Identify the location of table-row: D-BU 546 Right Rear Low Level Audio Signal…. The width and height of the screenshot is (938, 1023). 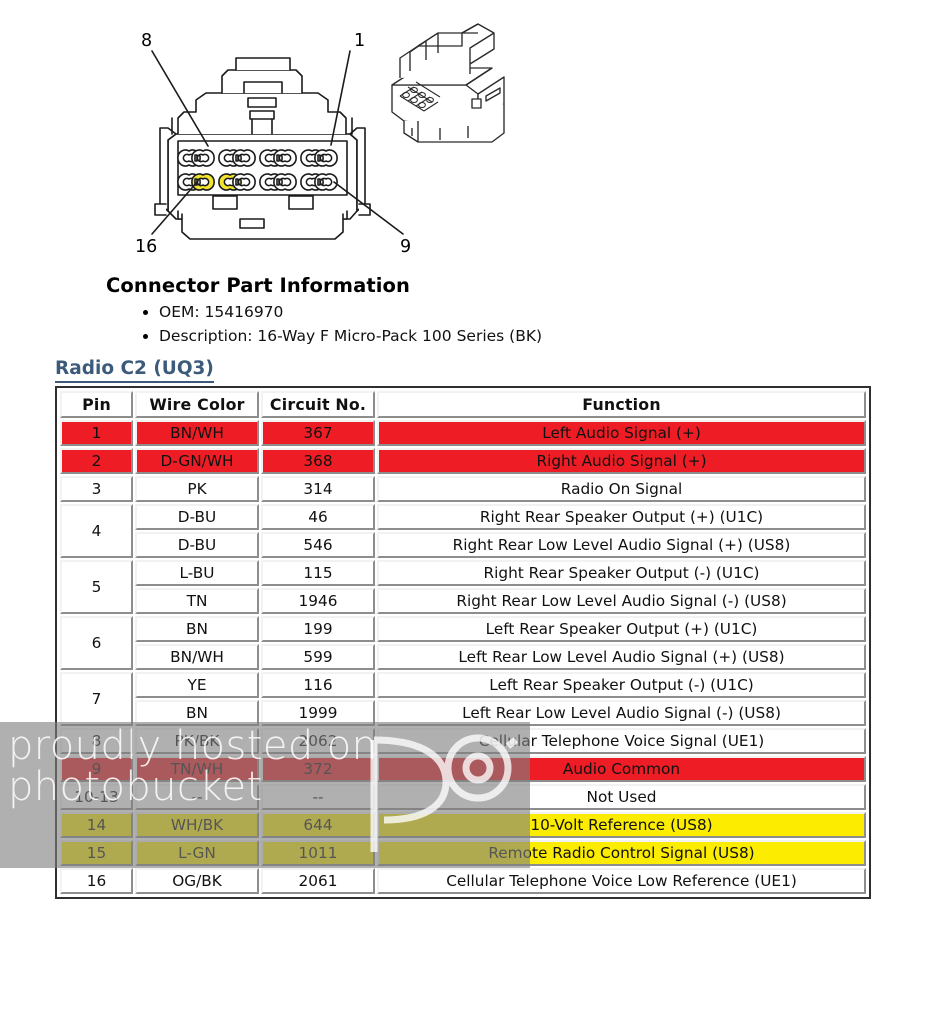
(463, 545).